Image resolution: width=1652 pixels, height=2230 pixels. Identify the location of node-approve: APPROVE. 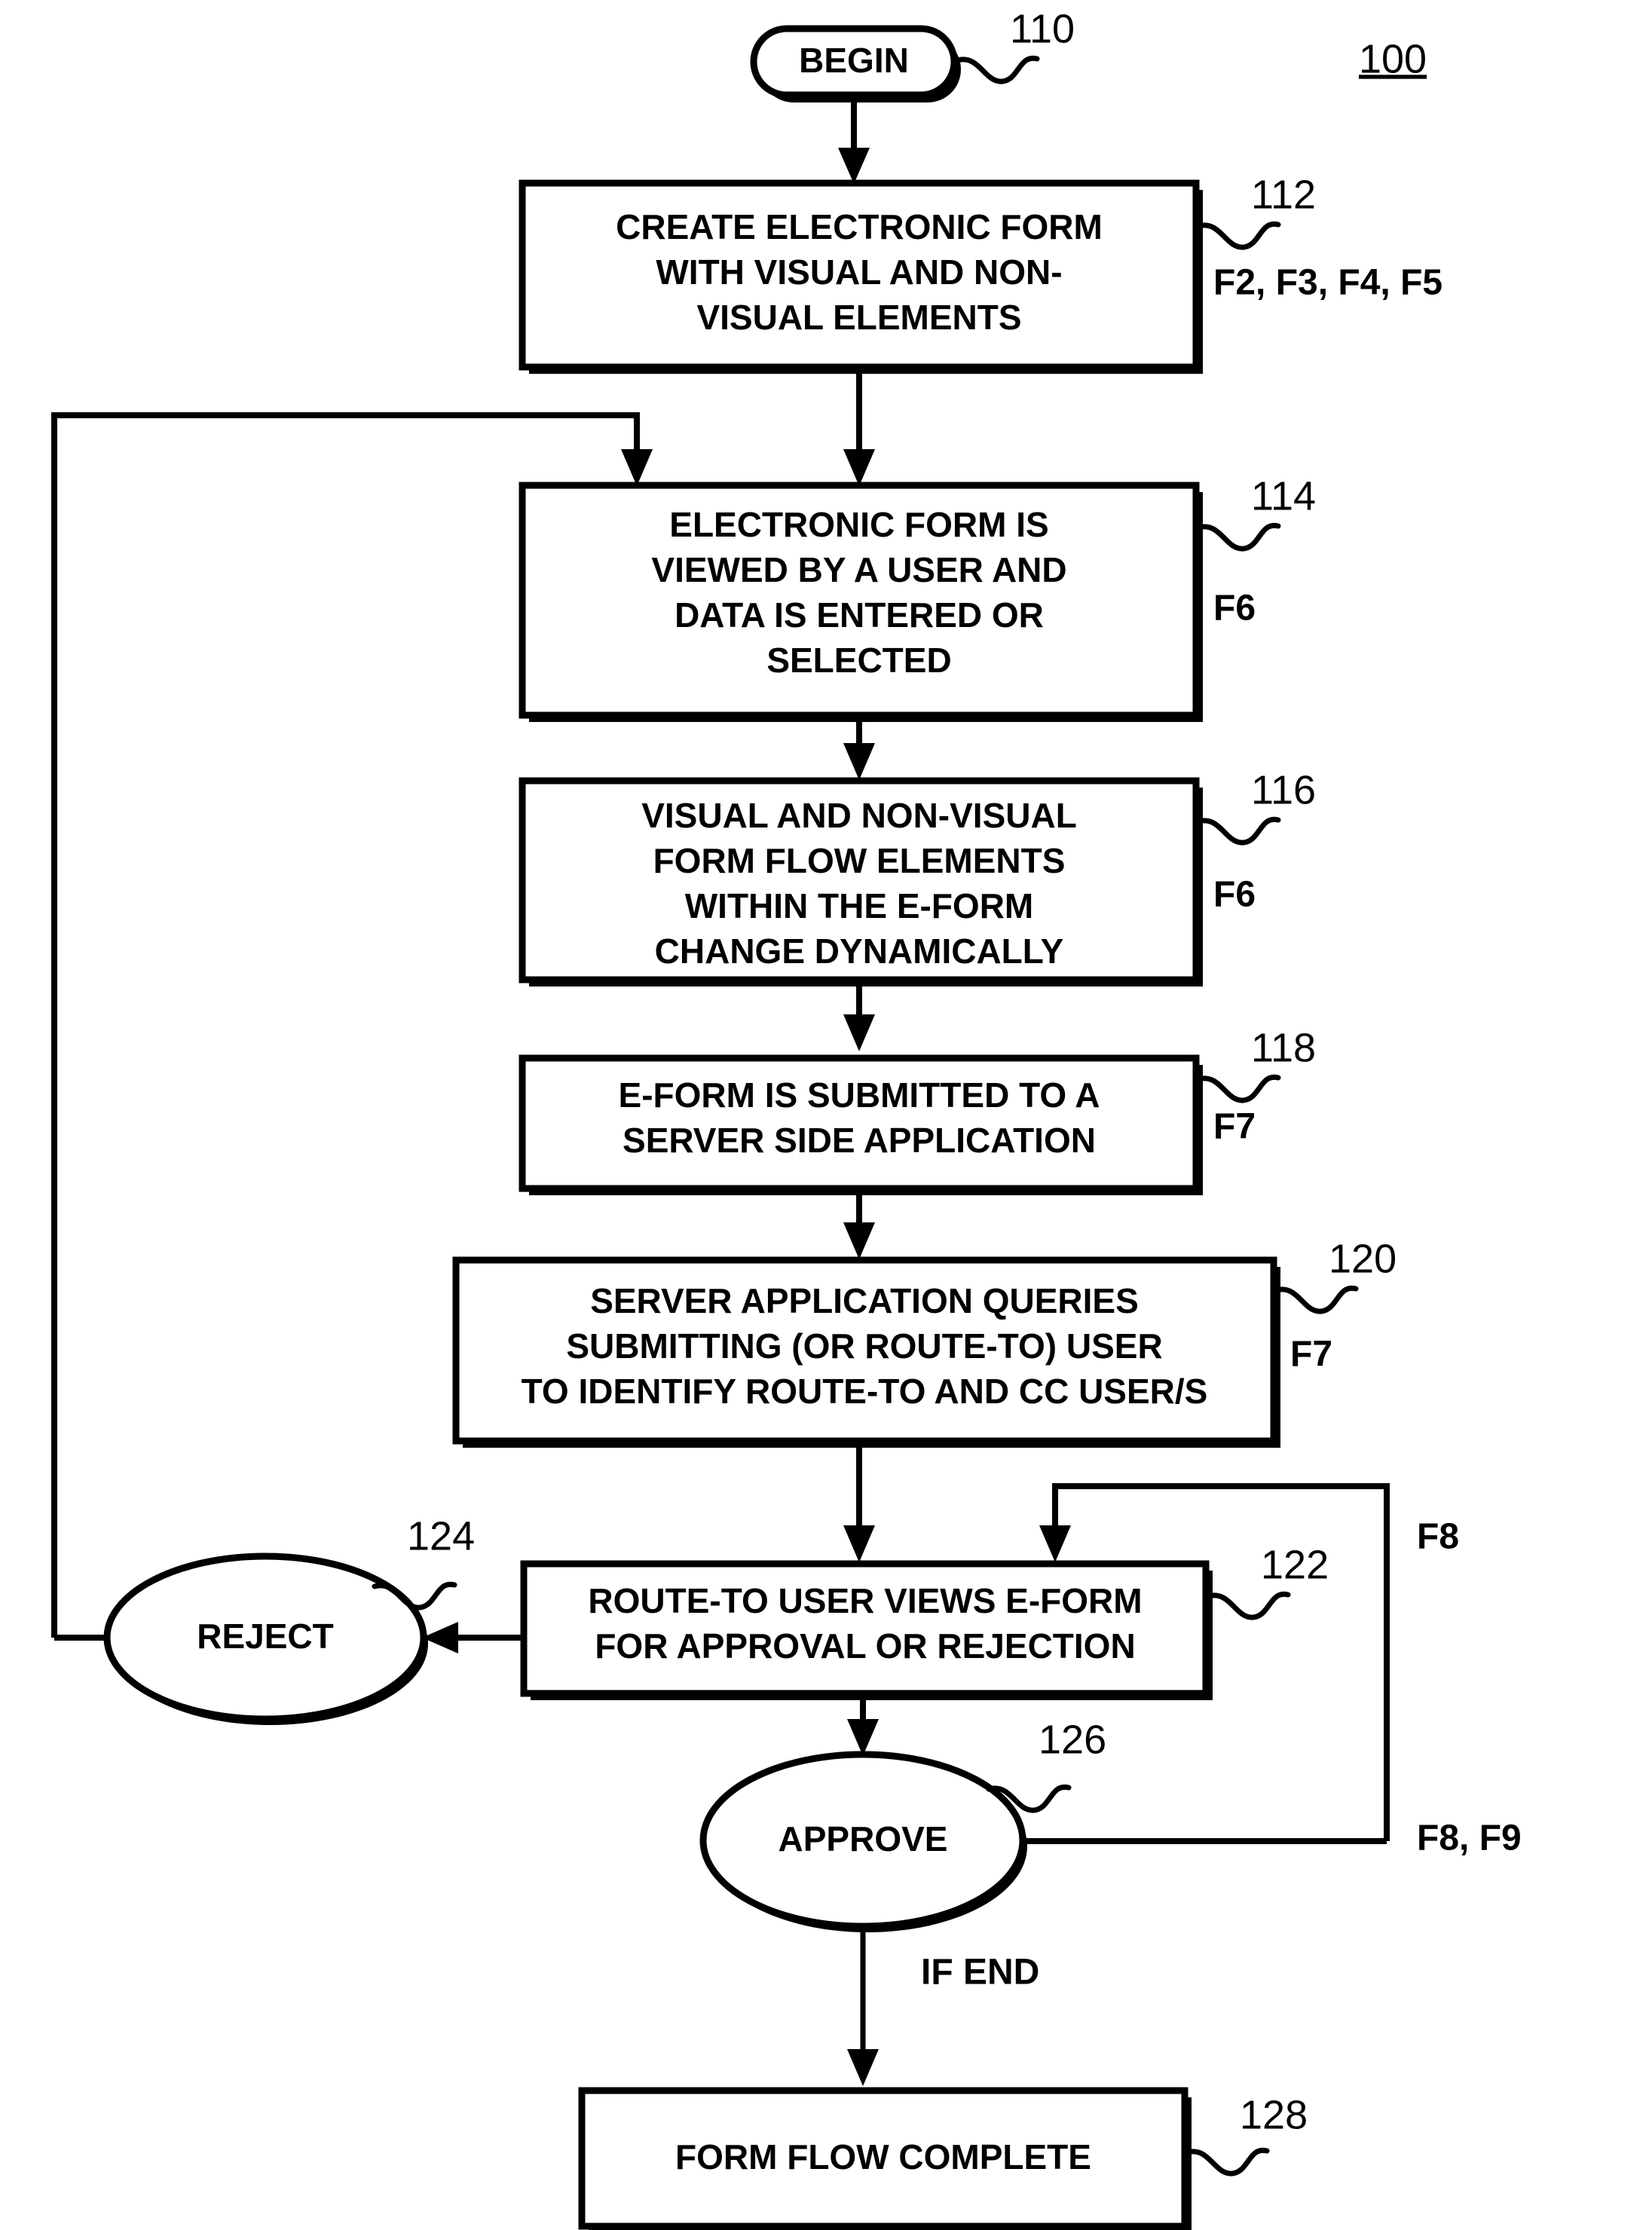
(863, 1841).